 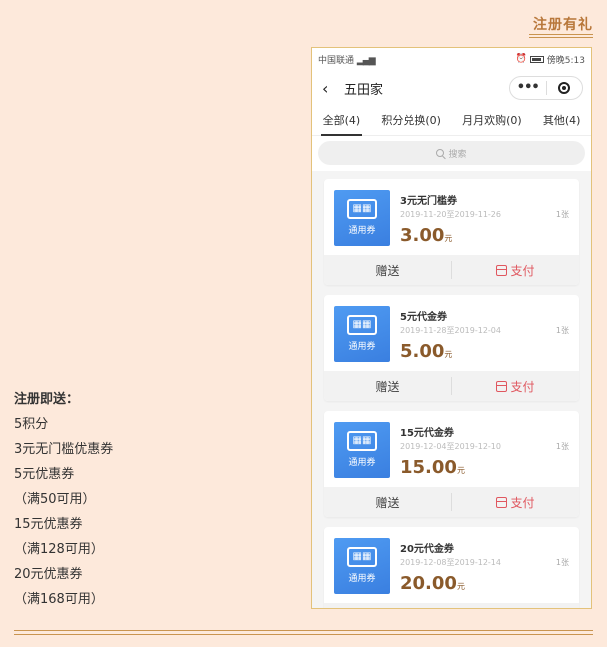 What do you see at coordinates (451, 121) in the screenshot?
I see `coupon-tabs: 全部(4) 积分兑换(0) 月月欢购(0) 其他(4)` at bounding box center [451, 121].